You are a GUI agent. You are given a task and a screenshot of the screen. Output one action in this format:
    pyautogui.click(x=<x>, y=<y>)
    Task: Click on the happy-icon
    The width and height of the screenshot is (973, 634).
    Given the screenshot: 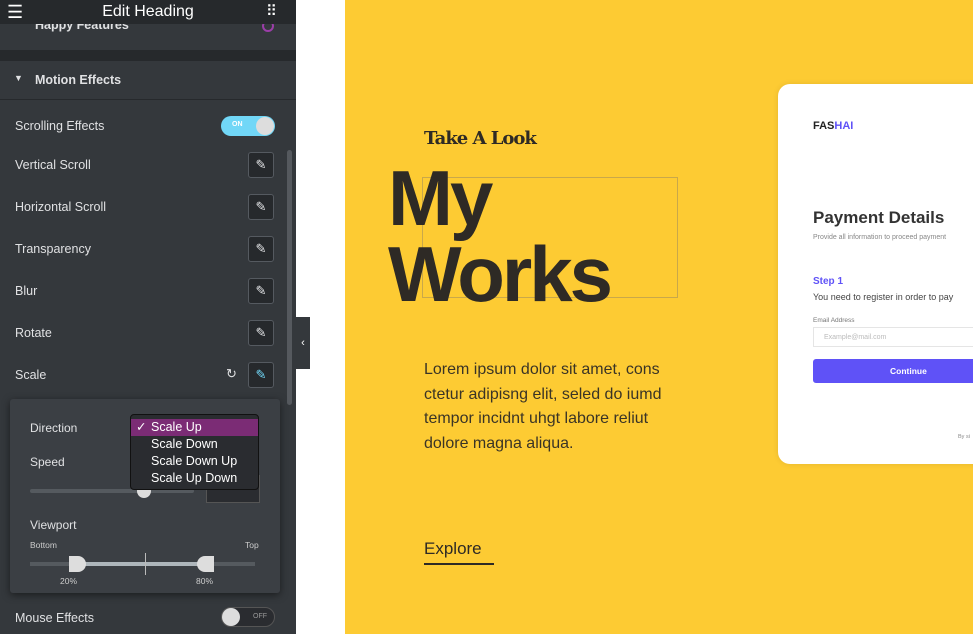 What is the action you would take?
    pyautogui.click(x=268, y=28)
    